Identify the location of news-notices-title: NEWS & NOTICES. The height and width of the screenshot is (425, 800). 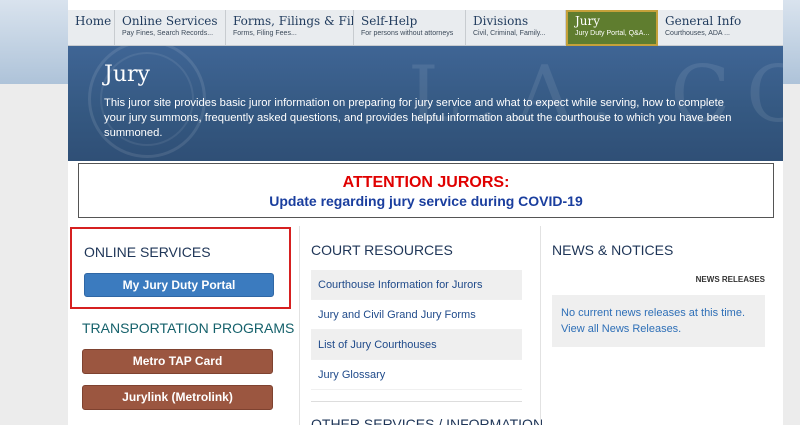
(613, 250).